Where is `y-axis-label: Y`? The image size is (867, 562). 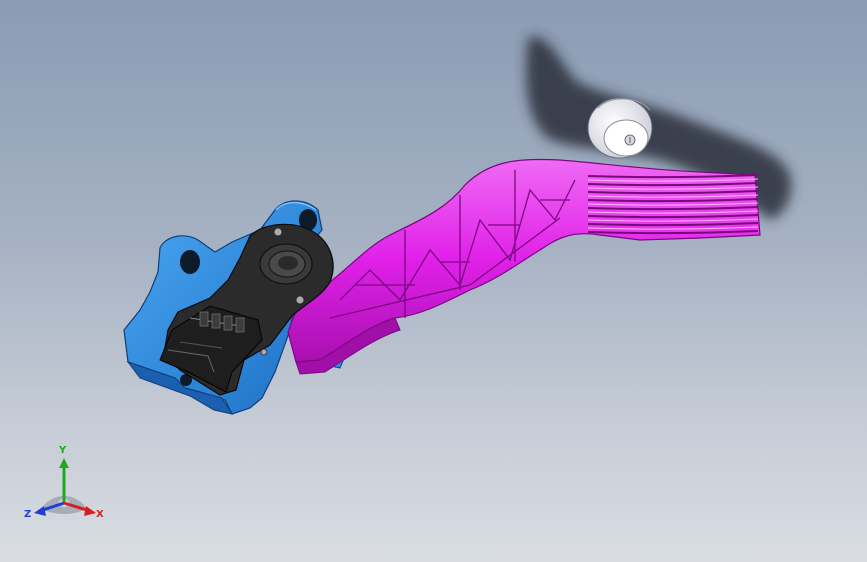 y-axis-label: Y is located at coordinates (63, 450).